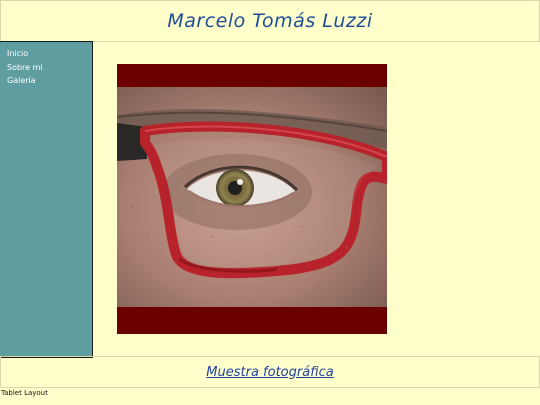  What do you see at coordinates (46, 81) in the screenshot?
I see `sidebar-item-galeria: Galería` at bounding box center [46, 81].